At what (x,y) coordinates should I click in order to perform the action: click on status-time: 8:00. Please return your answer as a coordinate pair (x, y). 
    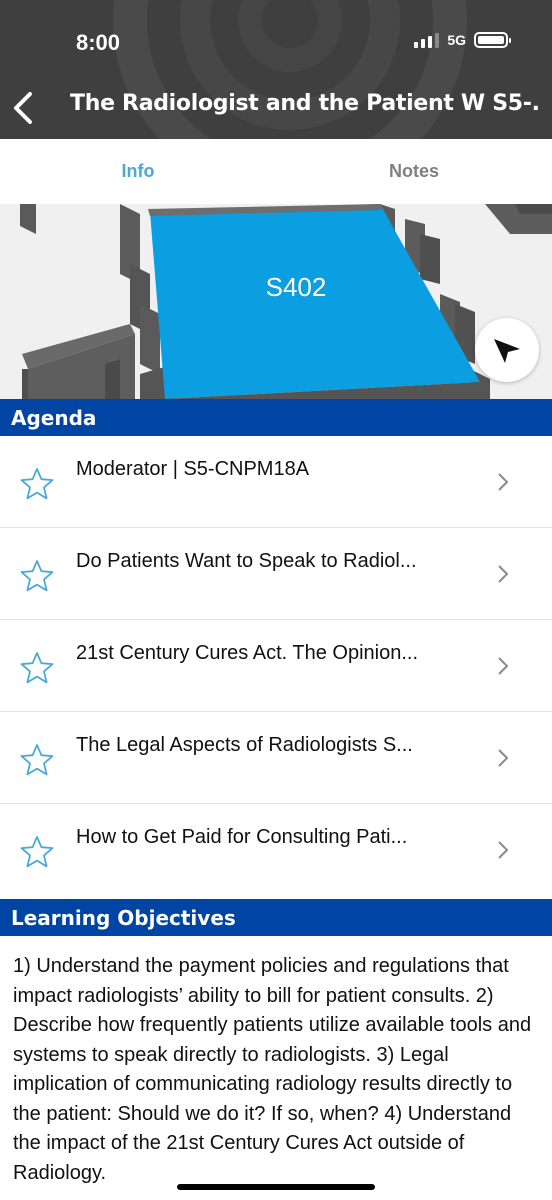
    Looking at the image, I should click on (98, 42).